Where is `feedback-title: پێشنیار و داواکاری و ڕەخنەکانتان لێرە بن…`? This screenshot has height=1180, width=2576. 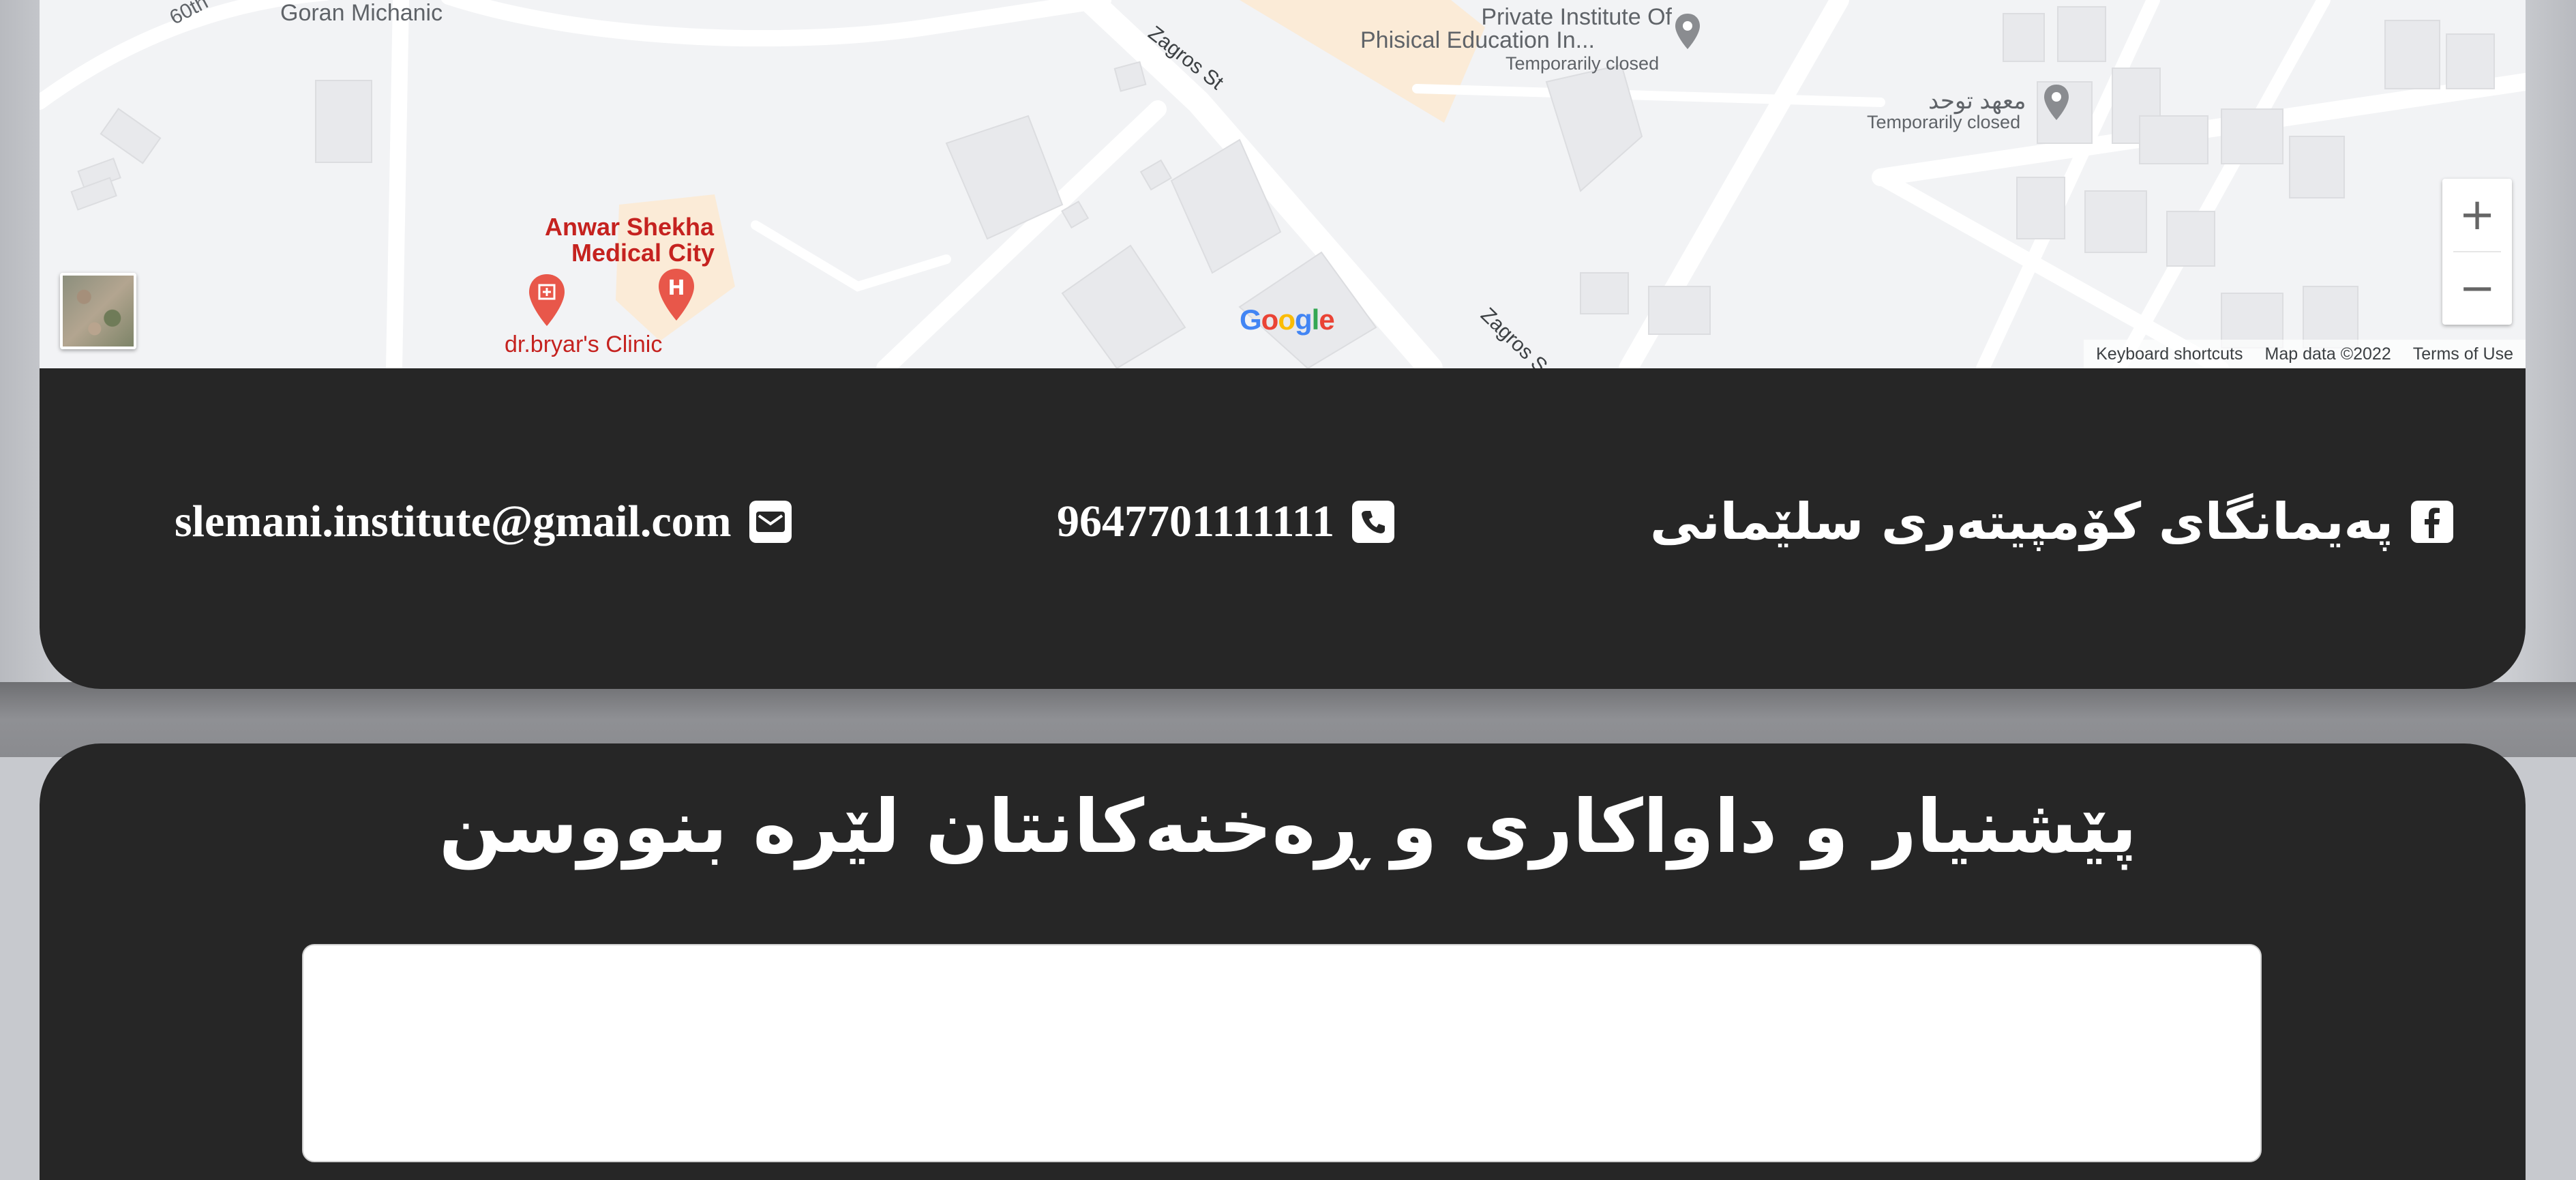
feedback-title: پێشنیار و داواکاری و ڕەخنەکانتان لێرە بن… is located at coordinates (1288, 827).